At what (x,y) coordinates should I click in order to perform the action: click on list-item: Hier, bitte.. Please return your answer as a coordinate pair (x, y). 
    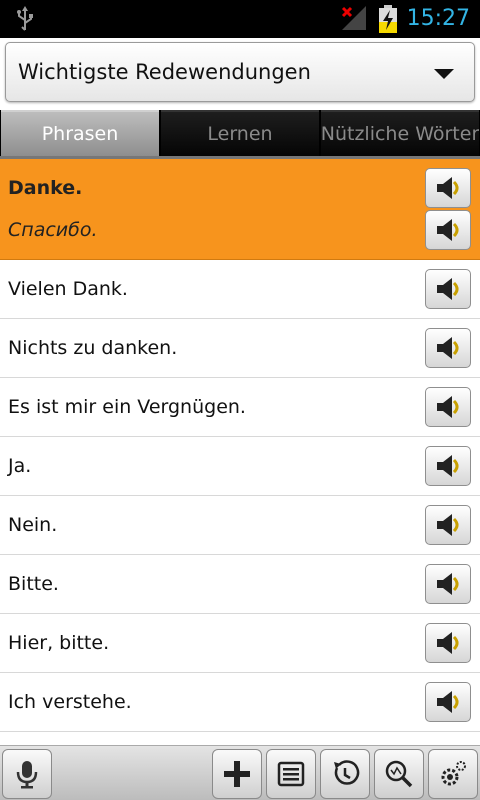
    Looking at the image, I should click on (240, 643).